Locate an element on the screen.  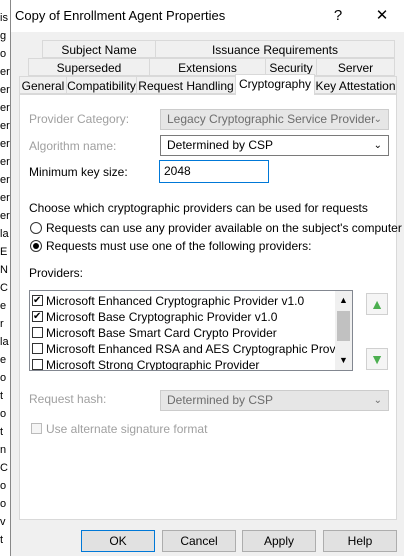
ok-button: OK is located at coordinates (118, 541).